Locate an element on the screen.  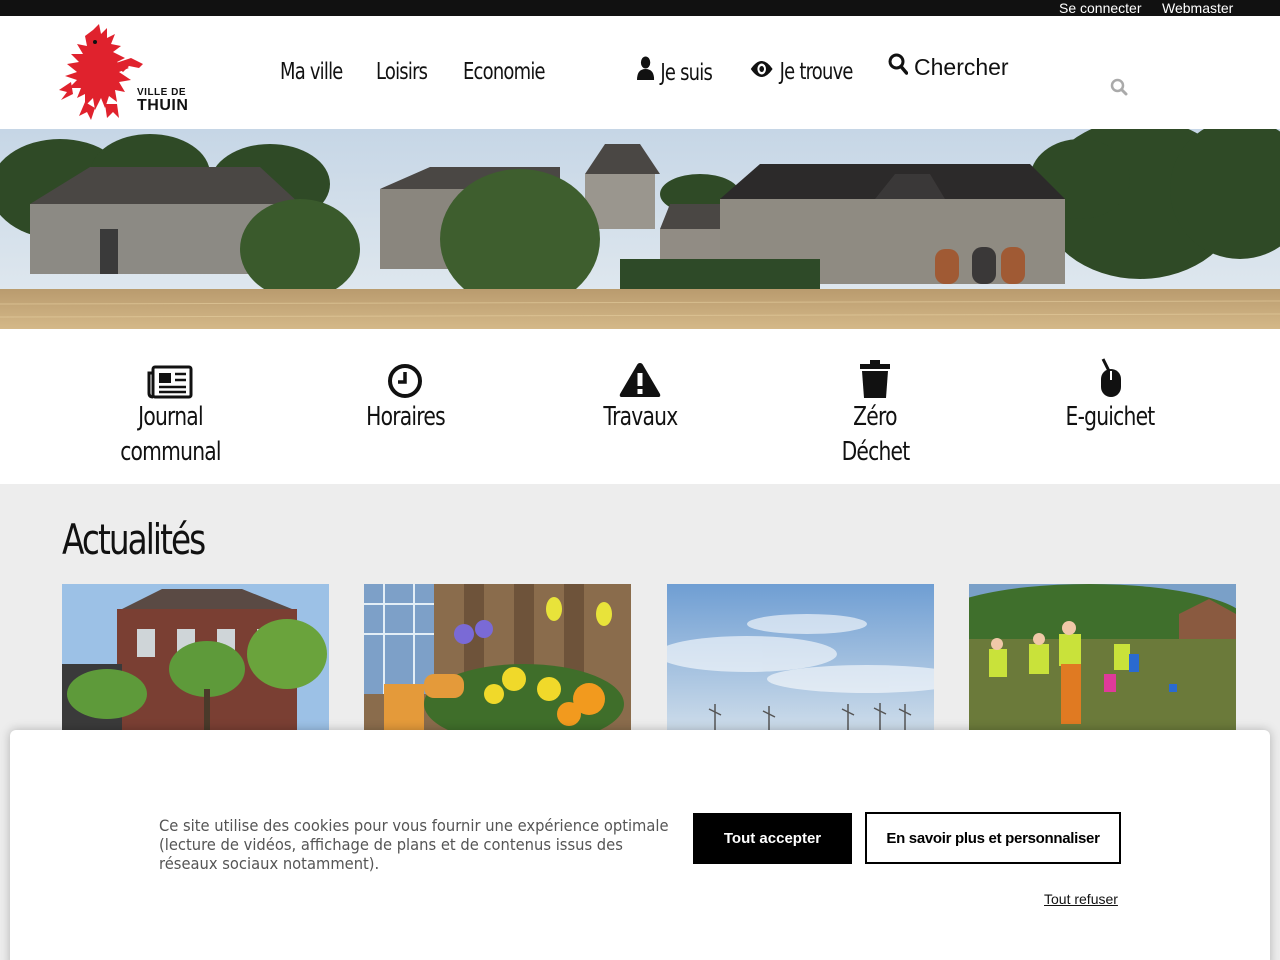
quick-link-journal: Journal communal is located at coordinates (170, 412).